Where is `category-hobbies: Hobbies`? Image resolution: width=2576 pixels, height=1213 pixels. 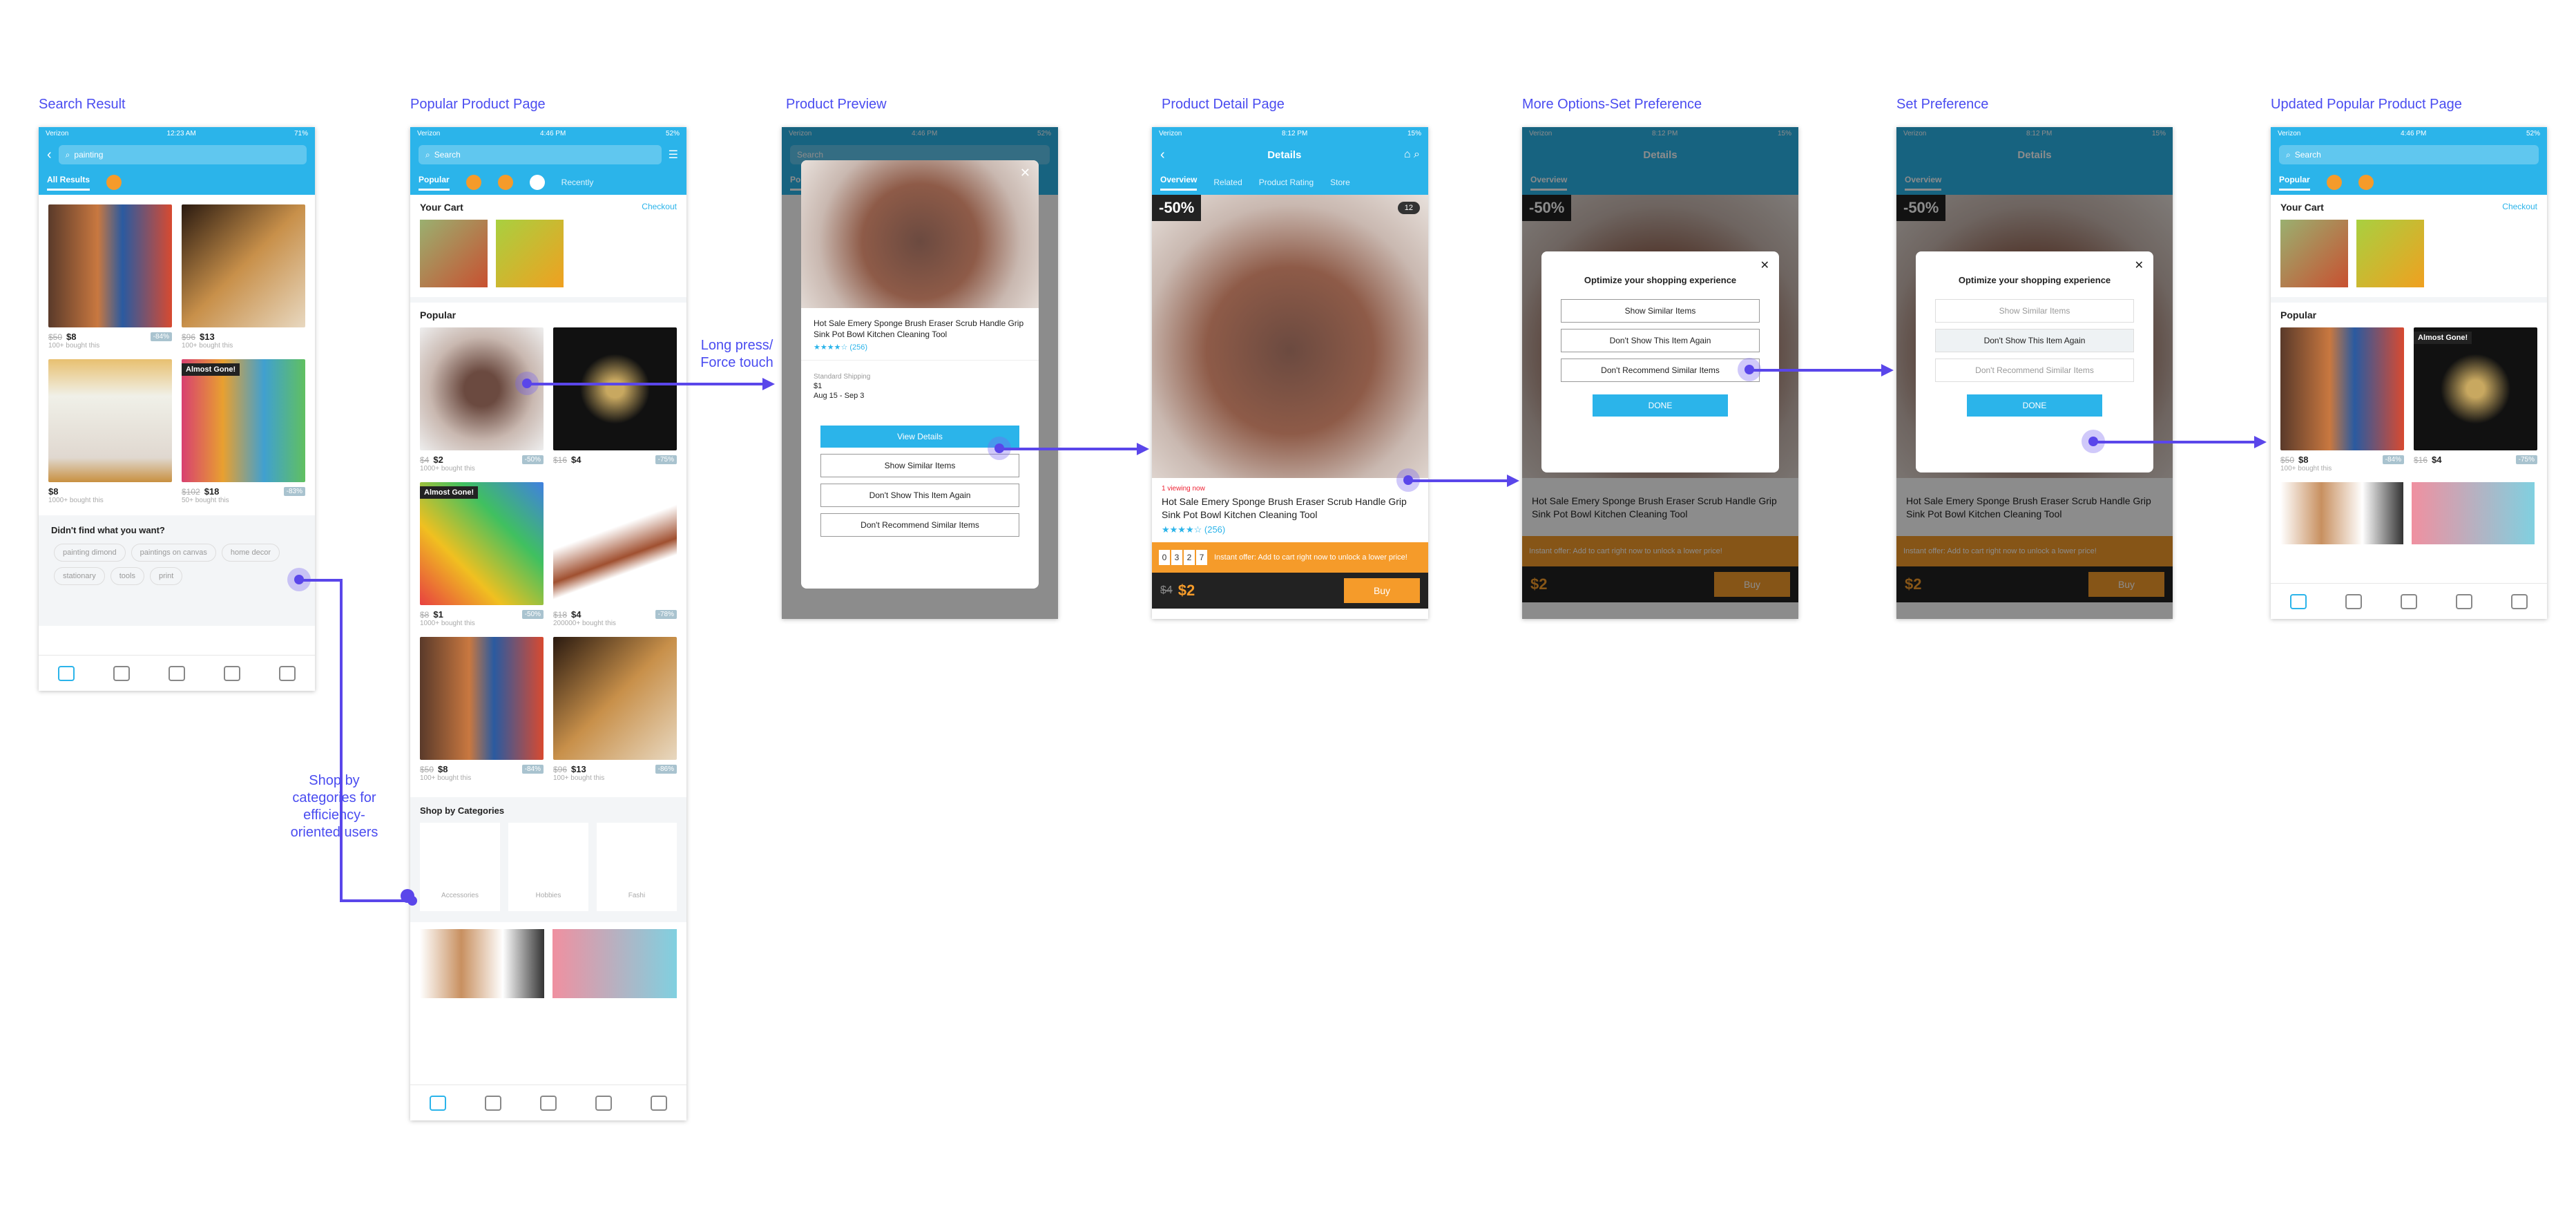 category-hobbies: Hobbies is located at coordinates (548, 867).